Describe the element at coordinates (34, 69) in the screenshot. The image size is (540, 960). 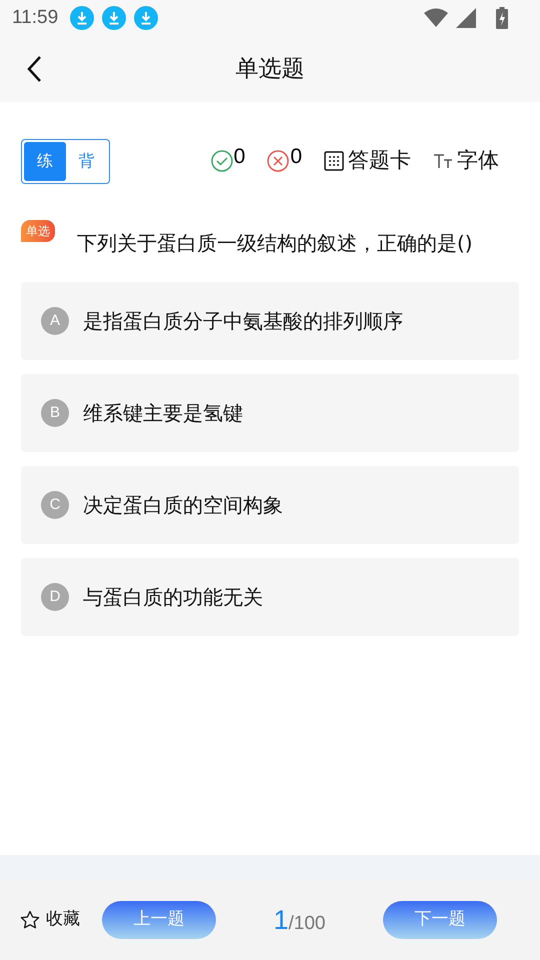
I see `back-icon` at that location.